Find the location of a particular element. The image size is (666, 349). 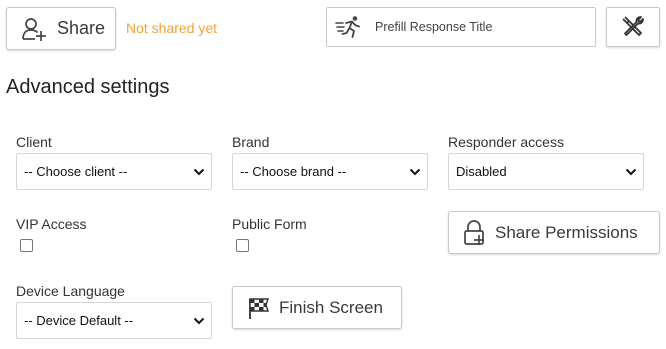

public-form-checkbox is located at coordinates (242, 245).